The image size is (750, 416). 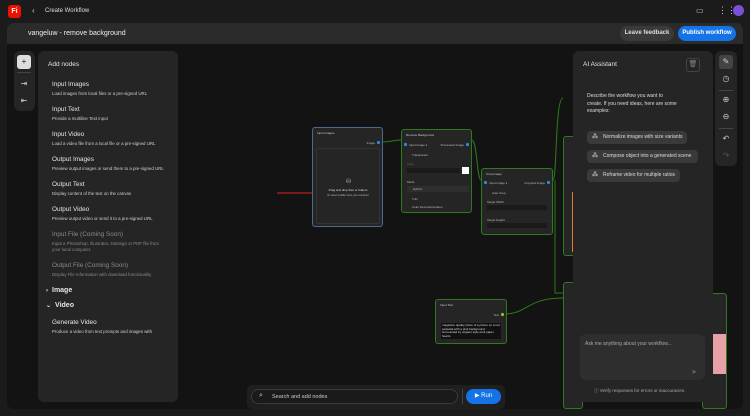 I want to click on color-swatch, so click(x=465, y=170).